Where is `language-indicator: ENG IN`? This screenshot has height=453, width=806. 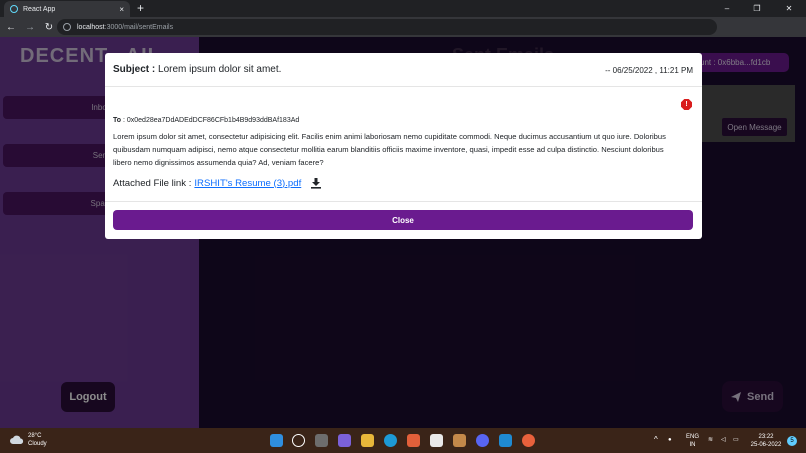
language-indicator: ENG IN is located at coordinates (692, 441).